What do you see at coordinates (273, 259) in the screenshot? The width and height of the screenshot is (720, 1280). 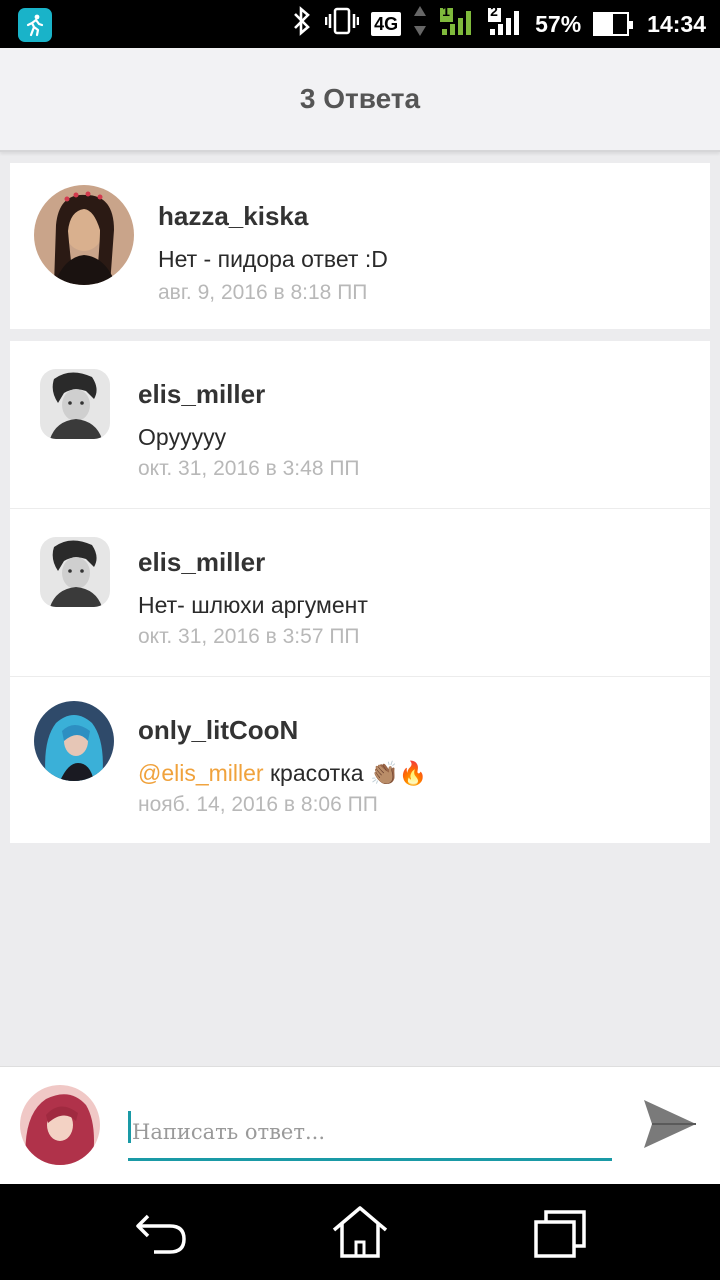 I see `comment-text: Нет - пидора ответ :D` at bounding box center [273, 259].